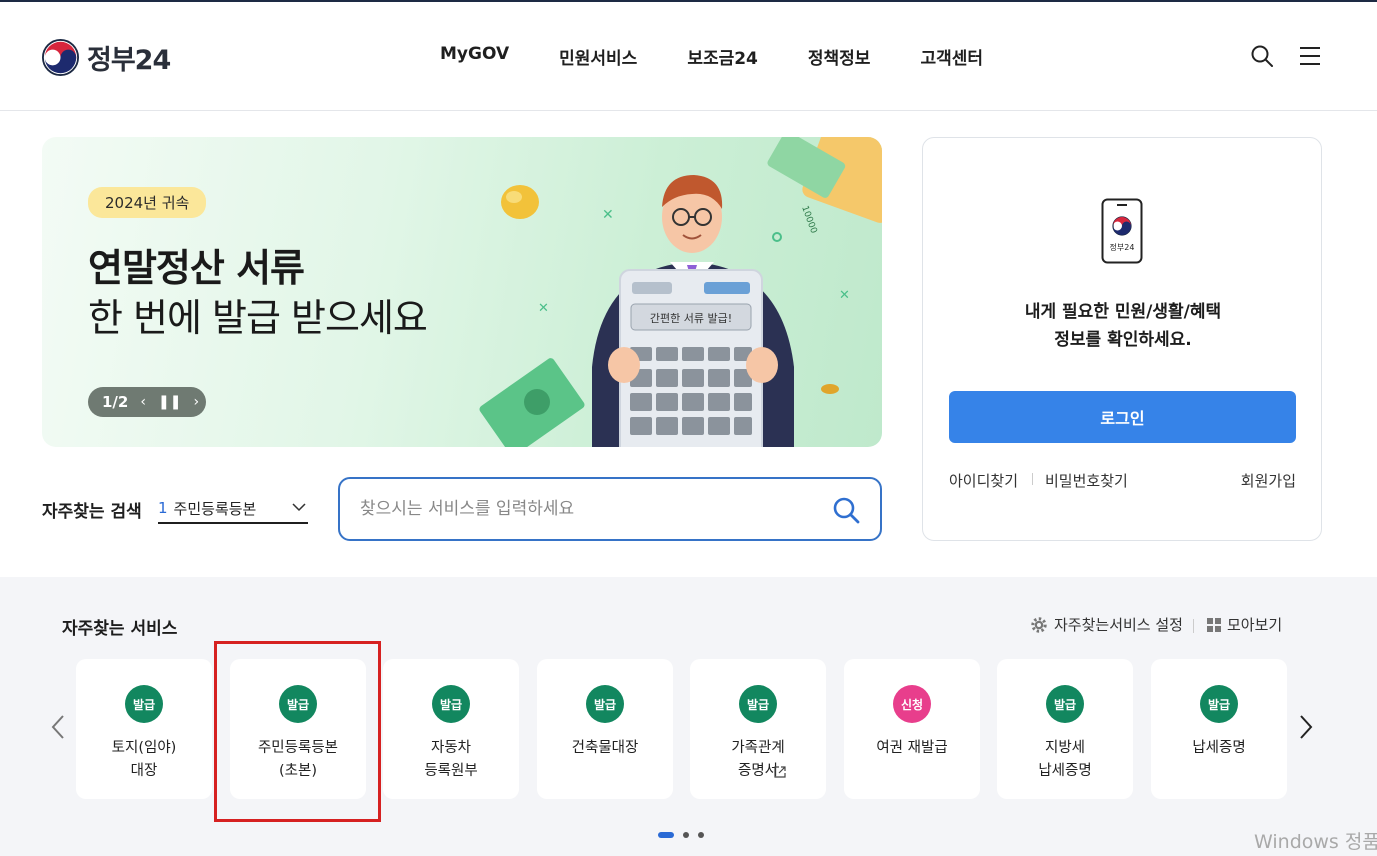 This screenshot has width=1377, height=856. I want to click on login-message-line1: 내게 필요한 민원/생활/혜택, so click(1123, 312).